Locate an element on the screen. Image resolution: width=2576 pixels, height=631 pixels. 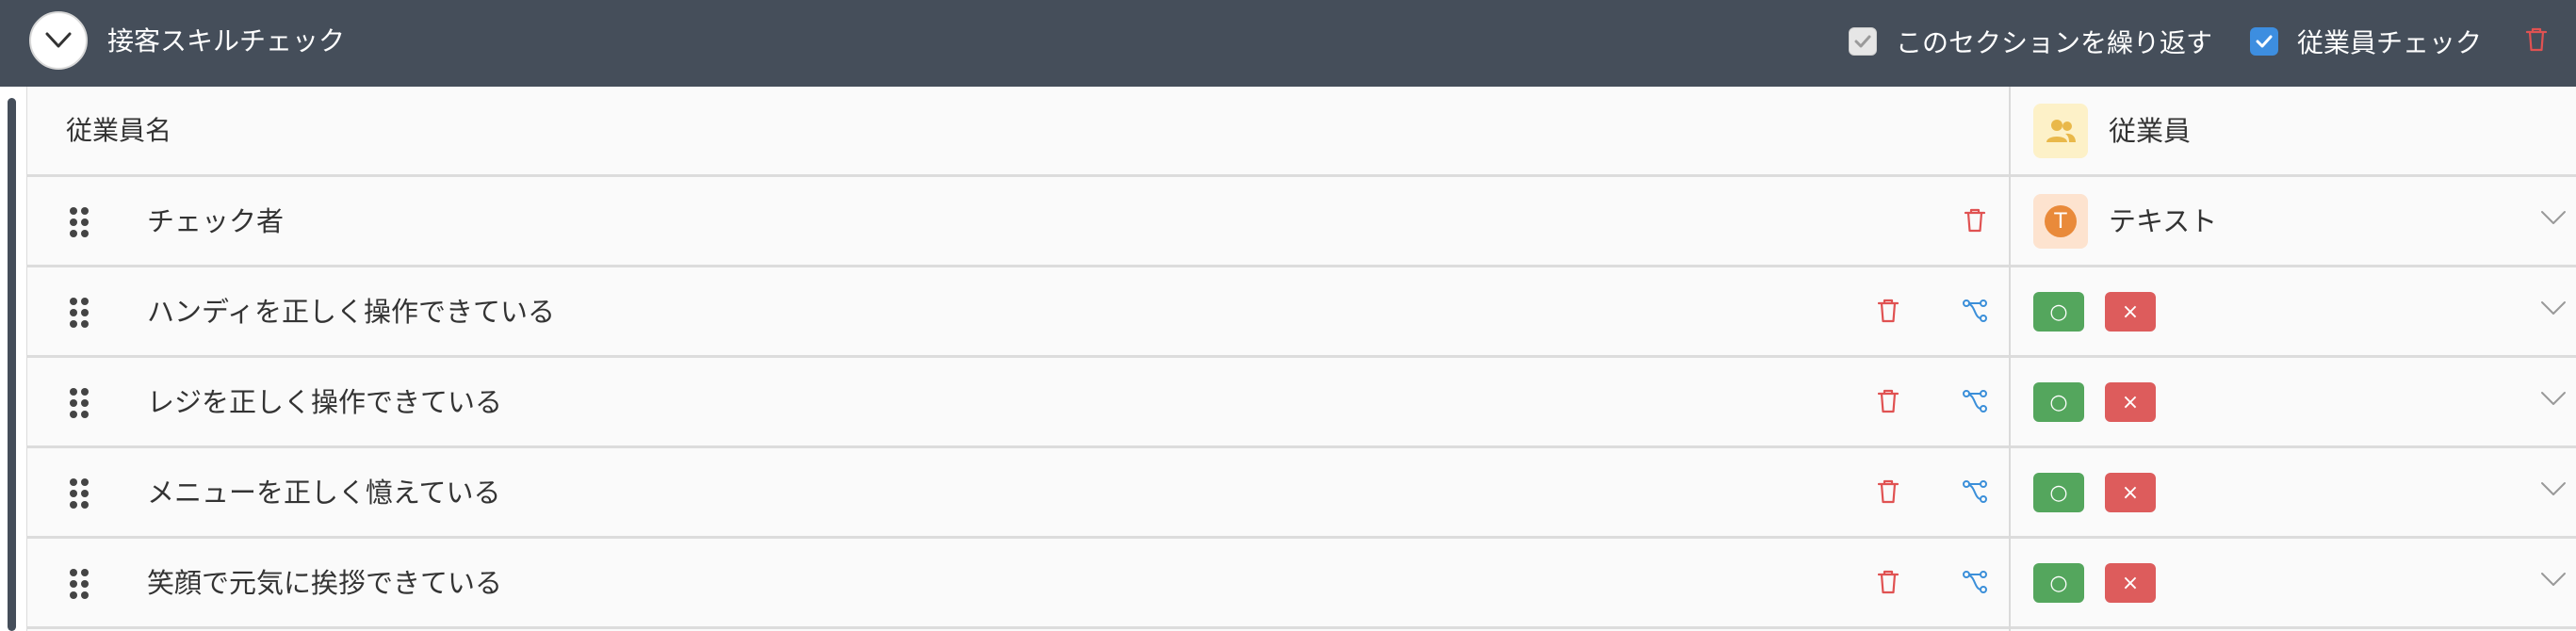
collapse-button is located at coordinates (58, 40).